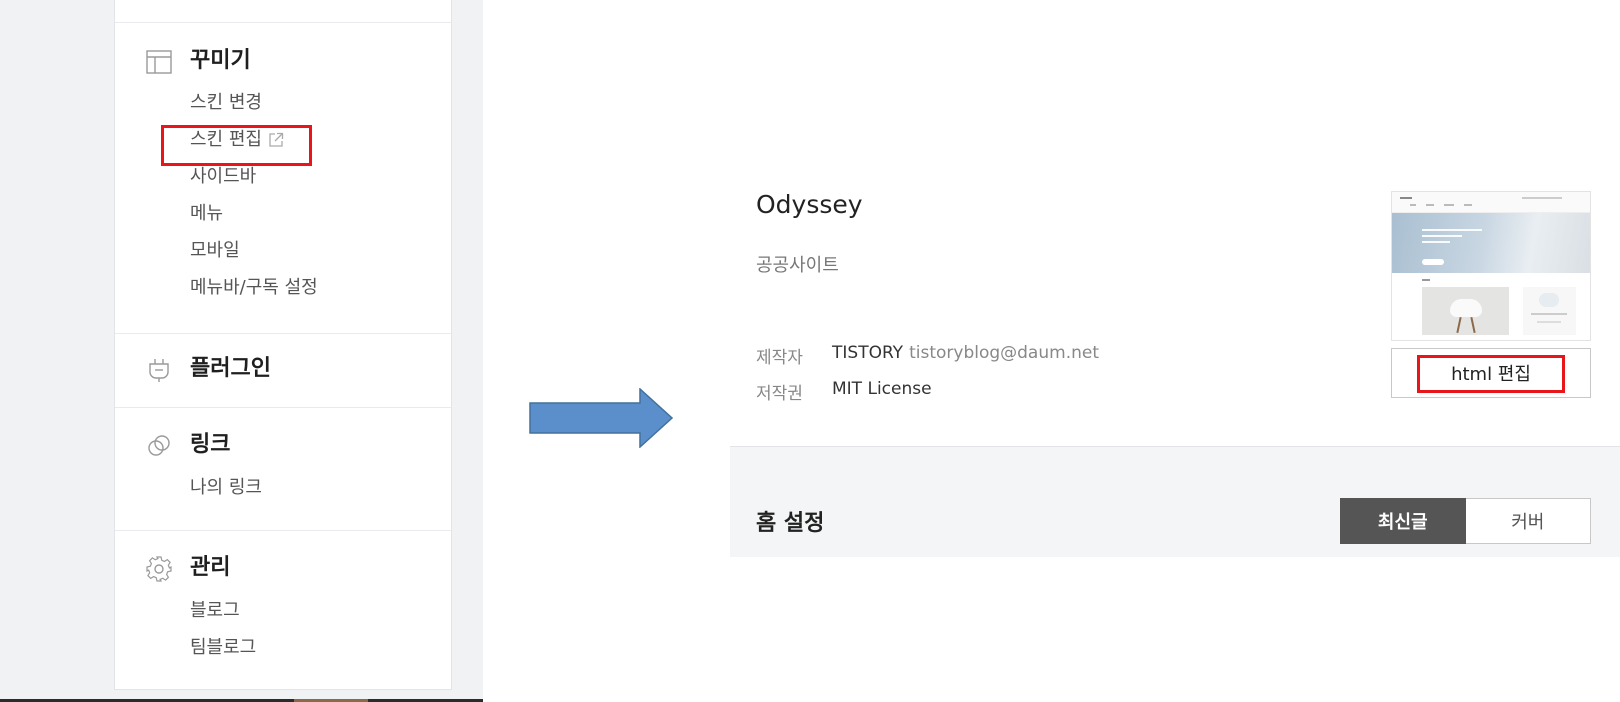  What do you see at coordinates (779, 394) in the screenshot?
I see `license-label: 저작권` at bounding box center [779, 394].